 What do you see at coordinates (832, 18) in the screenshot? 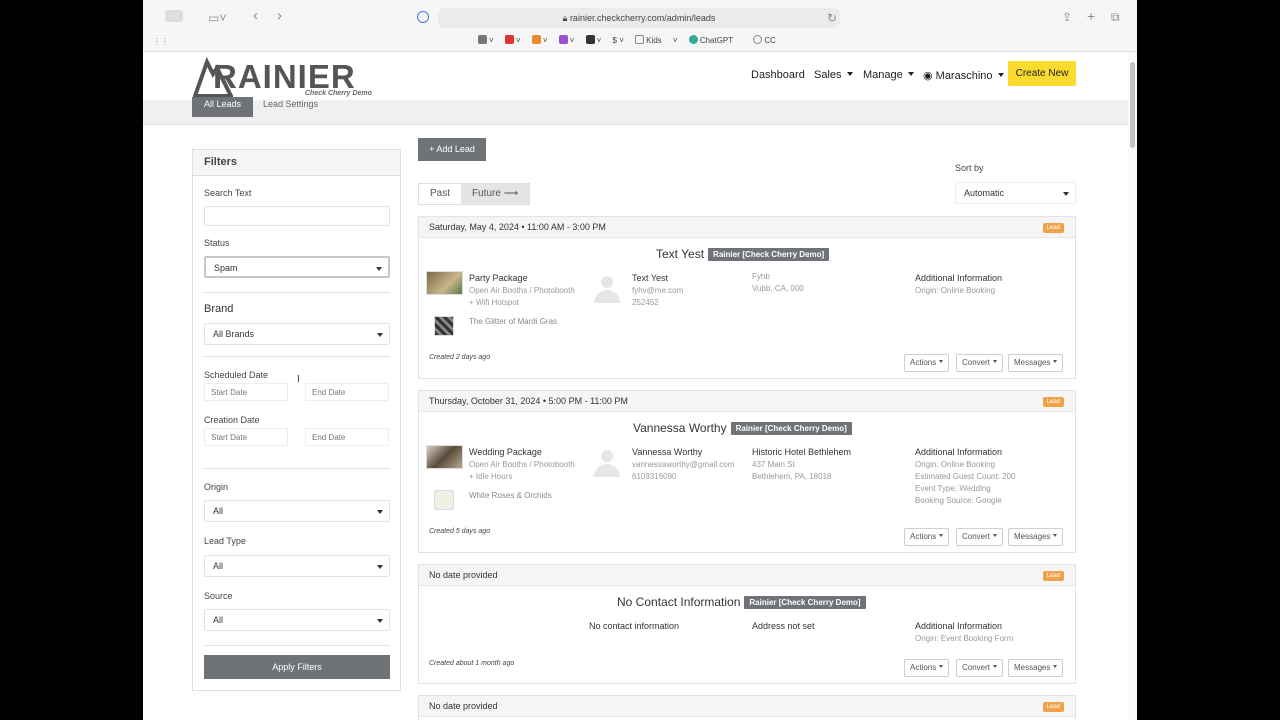
I see `reload-icon: ↻` at bounding box center [832, 18].